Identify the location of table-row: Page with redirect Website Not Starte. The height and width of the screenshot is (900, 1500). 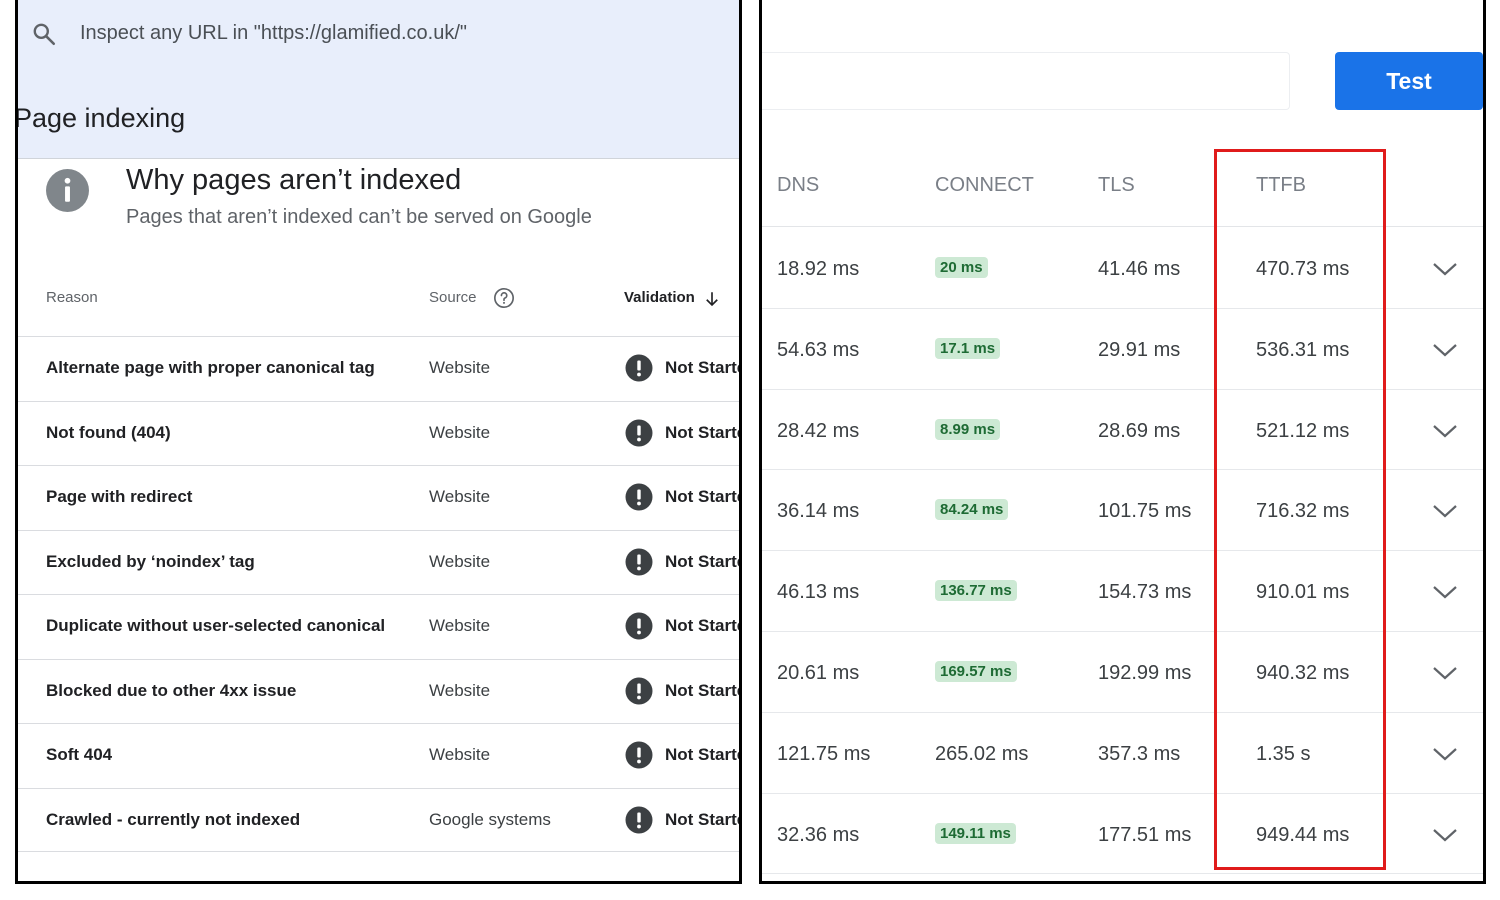
(378, 497).